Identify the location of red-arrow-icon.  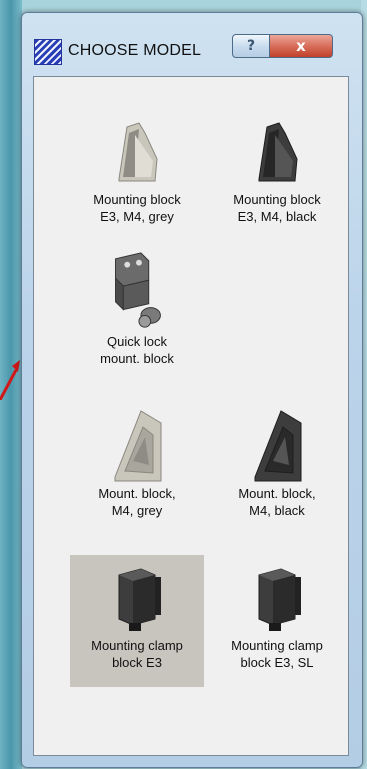
(10, 380).